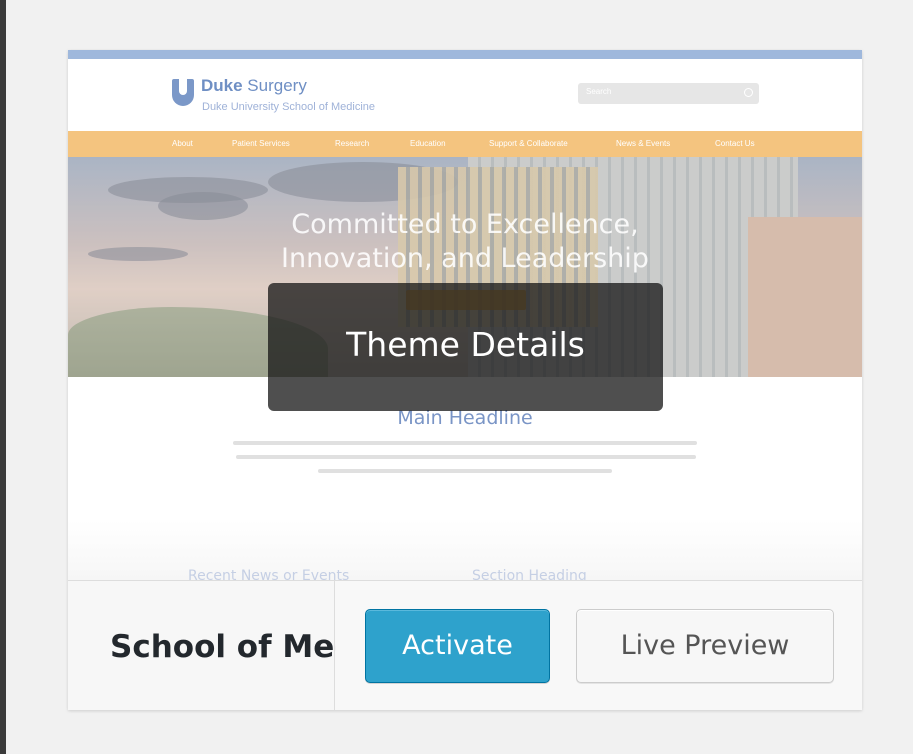 The width and height of the screenshot is (913, 754). What do you see at coordinates (748, 92) in the screenshot?
I see `search-icon` at bounding box center [748, 92].